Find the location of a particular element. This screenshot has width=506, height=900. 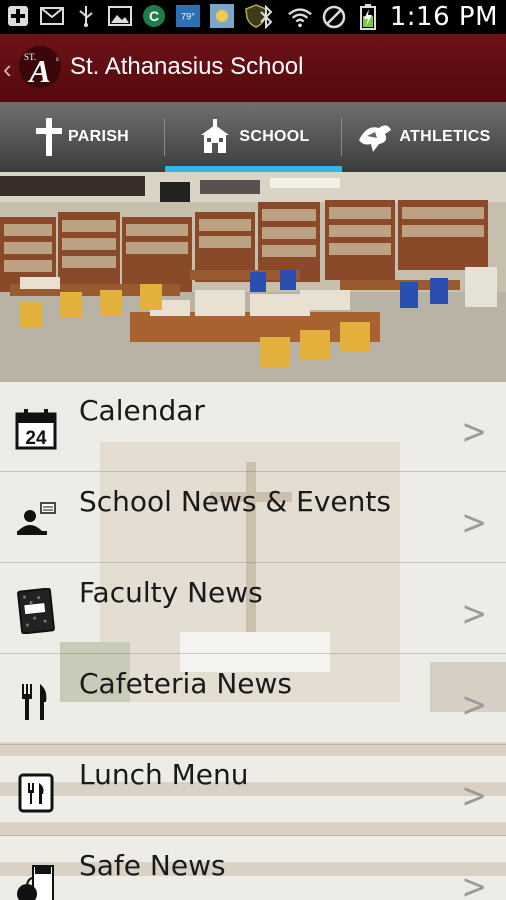

back-caret-icon: ‹ is located at coordinates (7, 69).